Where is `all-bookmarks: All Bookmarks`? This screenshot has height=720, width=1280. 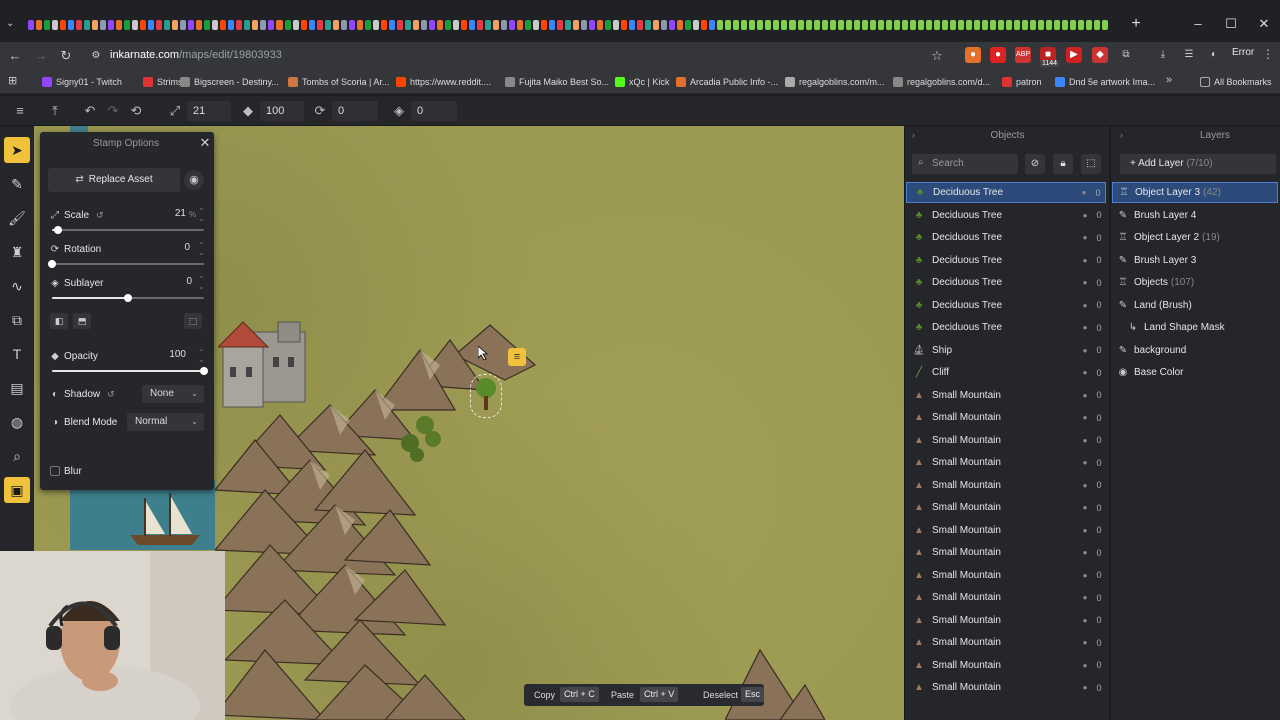
all-bookmarks: All Bookmarks is located at coordinates (1236, 82).